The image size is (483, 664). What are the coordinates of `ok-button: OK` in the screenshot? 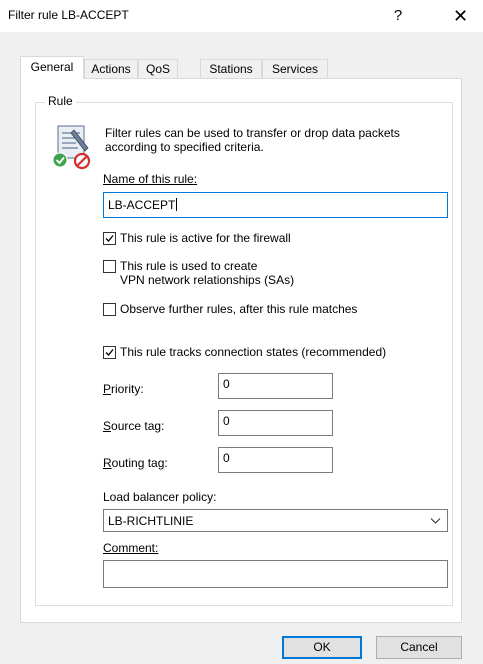 It's located at (322, 647).